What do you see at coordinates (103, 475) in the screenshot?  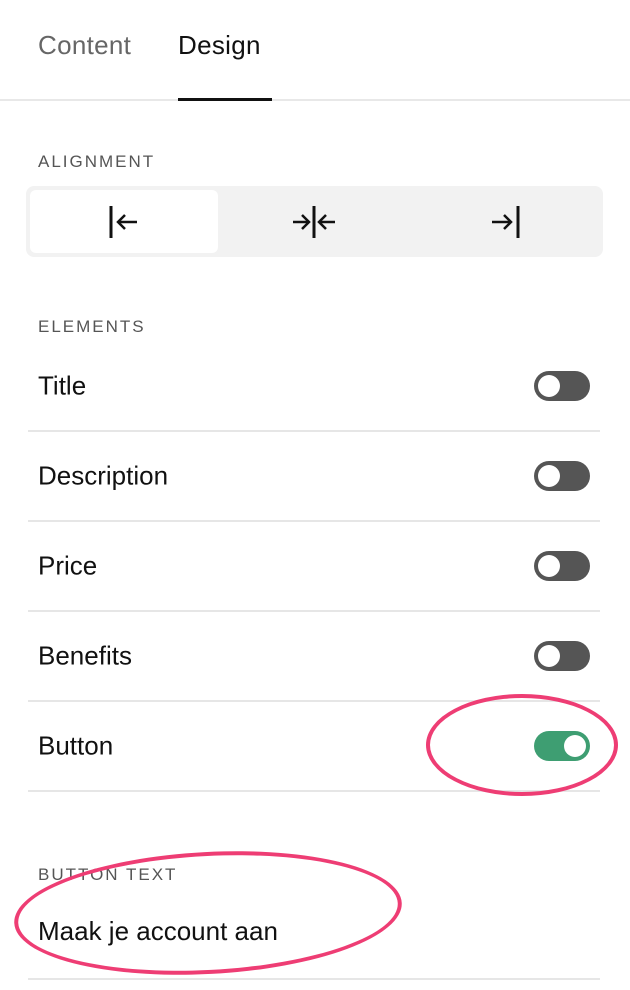 I see `element-label: Description` at bounding box center [103, 475].